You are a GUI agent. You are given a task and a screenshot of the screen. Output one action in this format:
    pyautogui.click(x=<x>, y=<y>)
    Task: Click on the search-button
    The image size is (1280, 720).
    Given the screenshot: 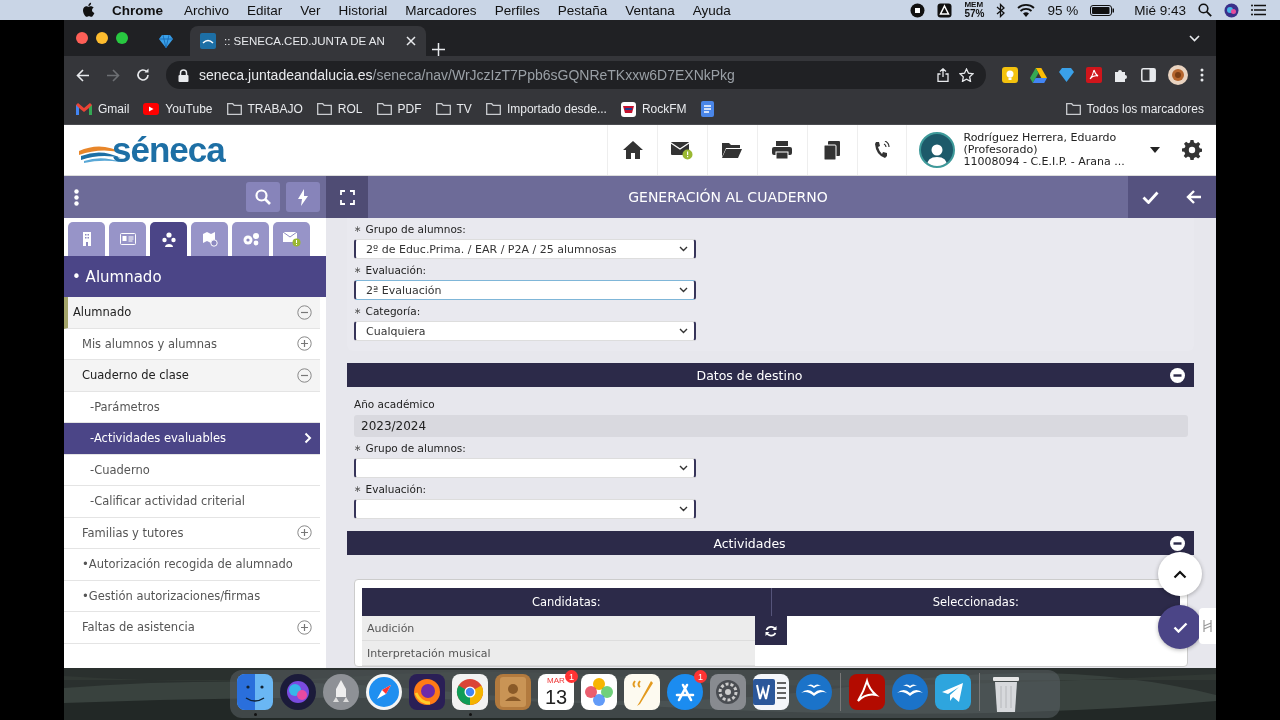 What is the action you would take?
    pyautogui.click(x=263, y=197)
    